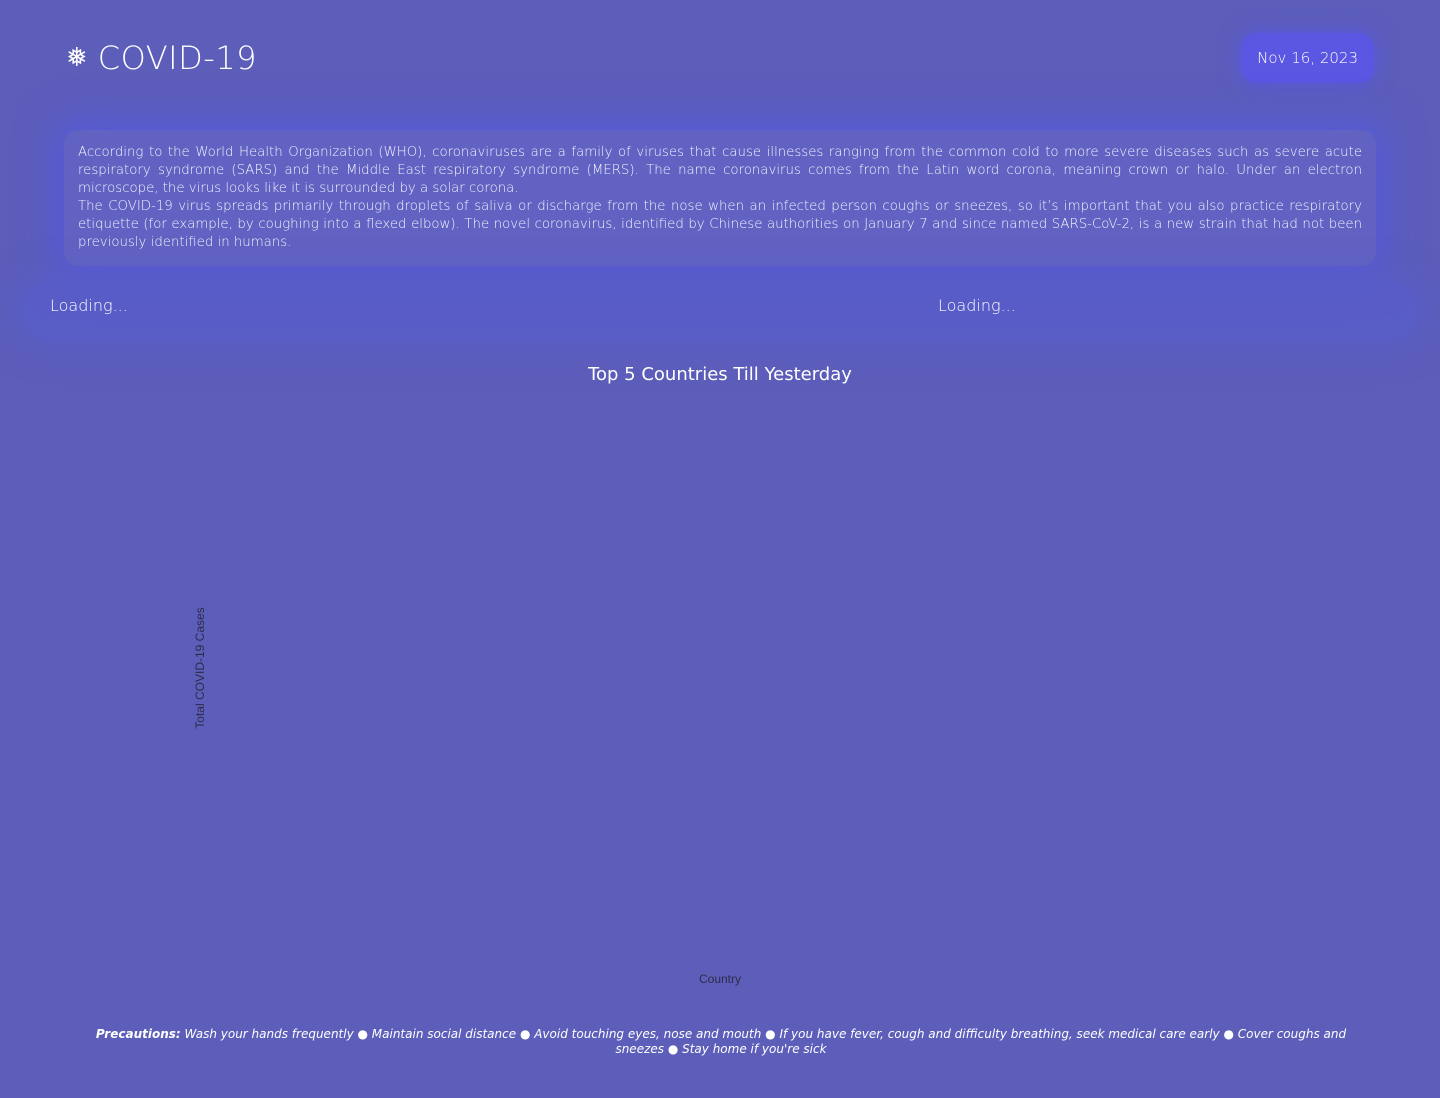 Image resolution: width=1440 pixels, height=1098 pixels. I want to click on brand: ❅ COVID-19, so click(161, 58).